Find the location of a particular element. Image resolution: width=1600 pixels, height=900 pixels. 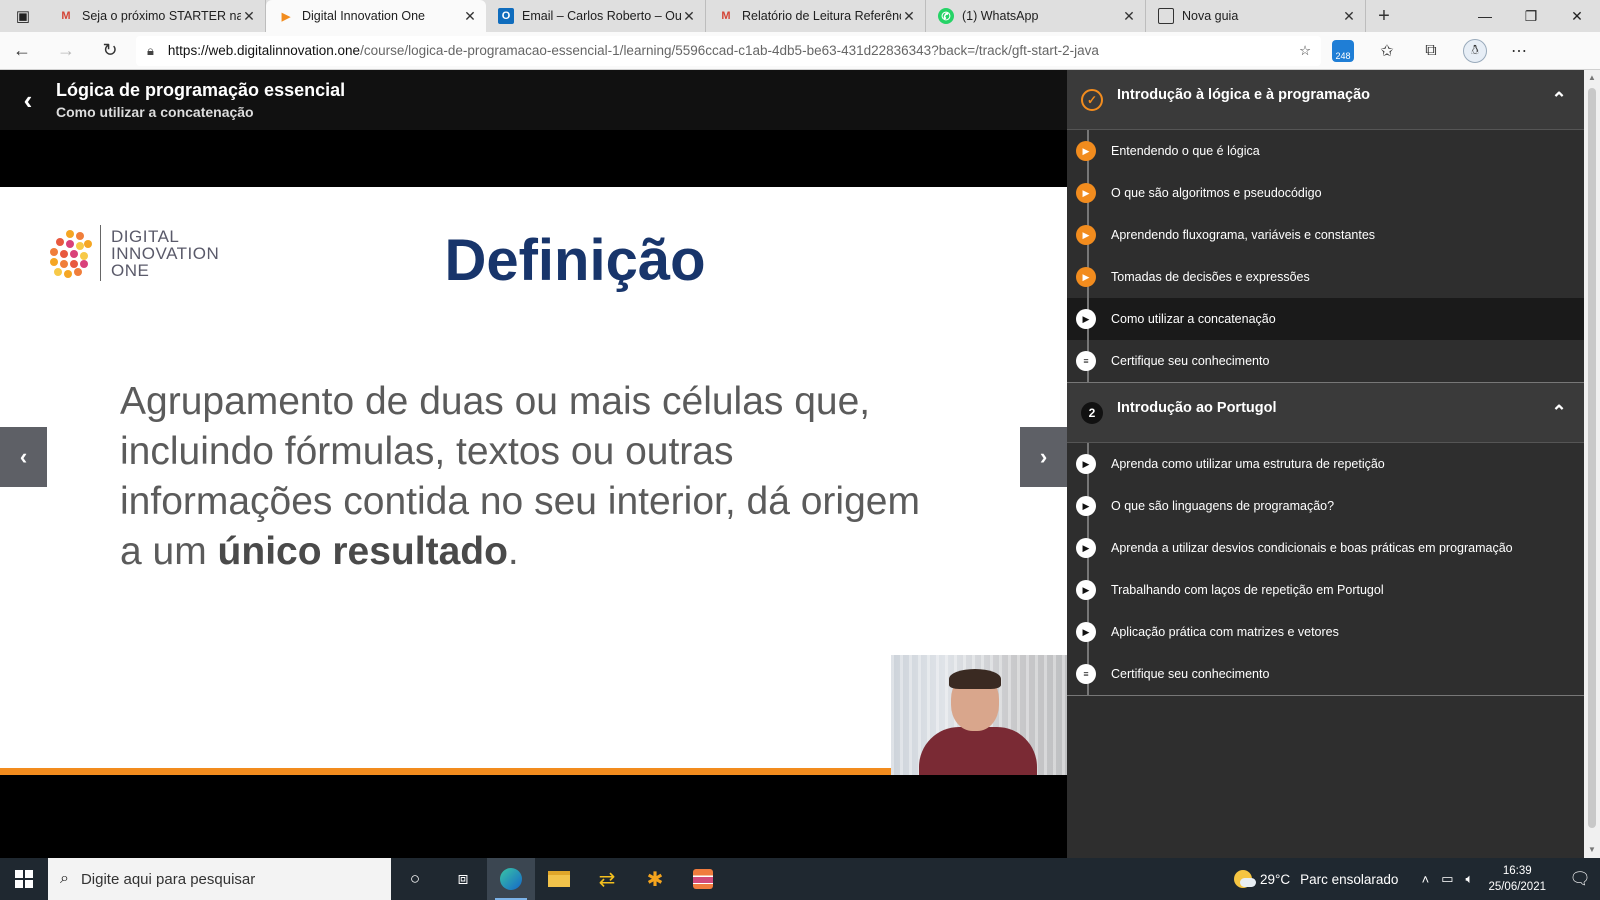

taskbar-search-box: ⌕ Digite aqui para pesquisar is located at coordinates (219, 879).